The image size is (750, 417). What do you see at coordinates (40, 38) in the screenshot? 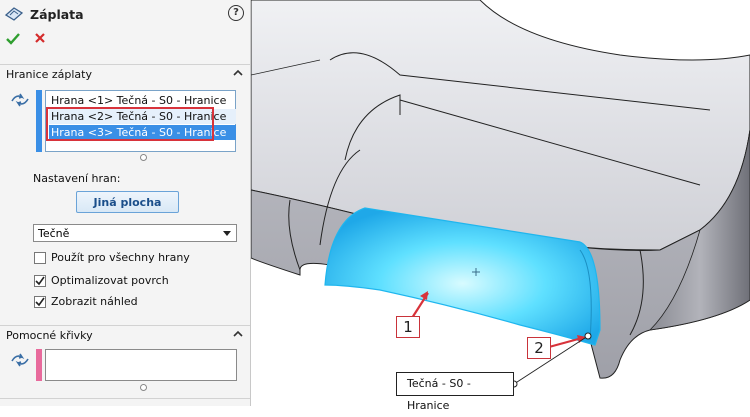
I see `cancel-x-icon` at bounding box center [40, 38].